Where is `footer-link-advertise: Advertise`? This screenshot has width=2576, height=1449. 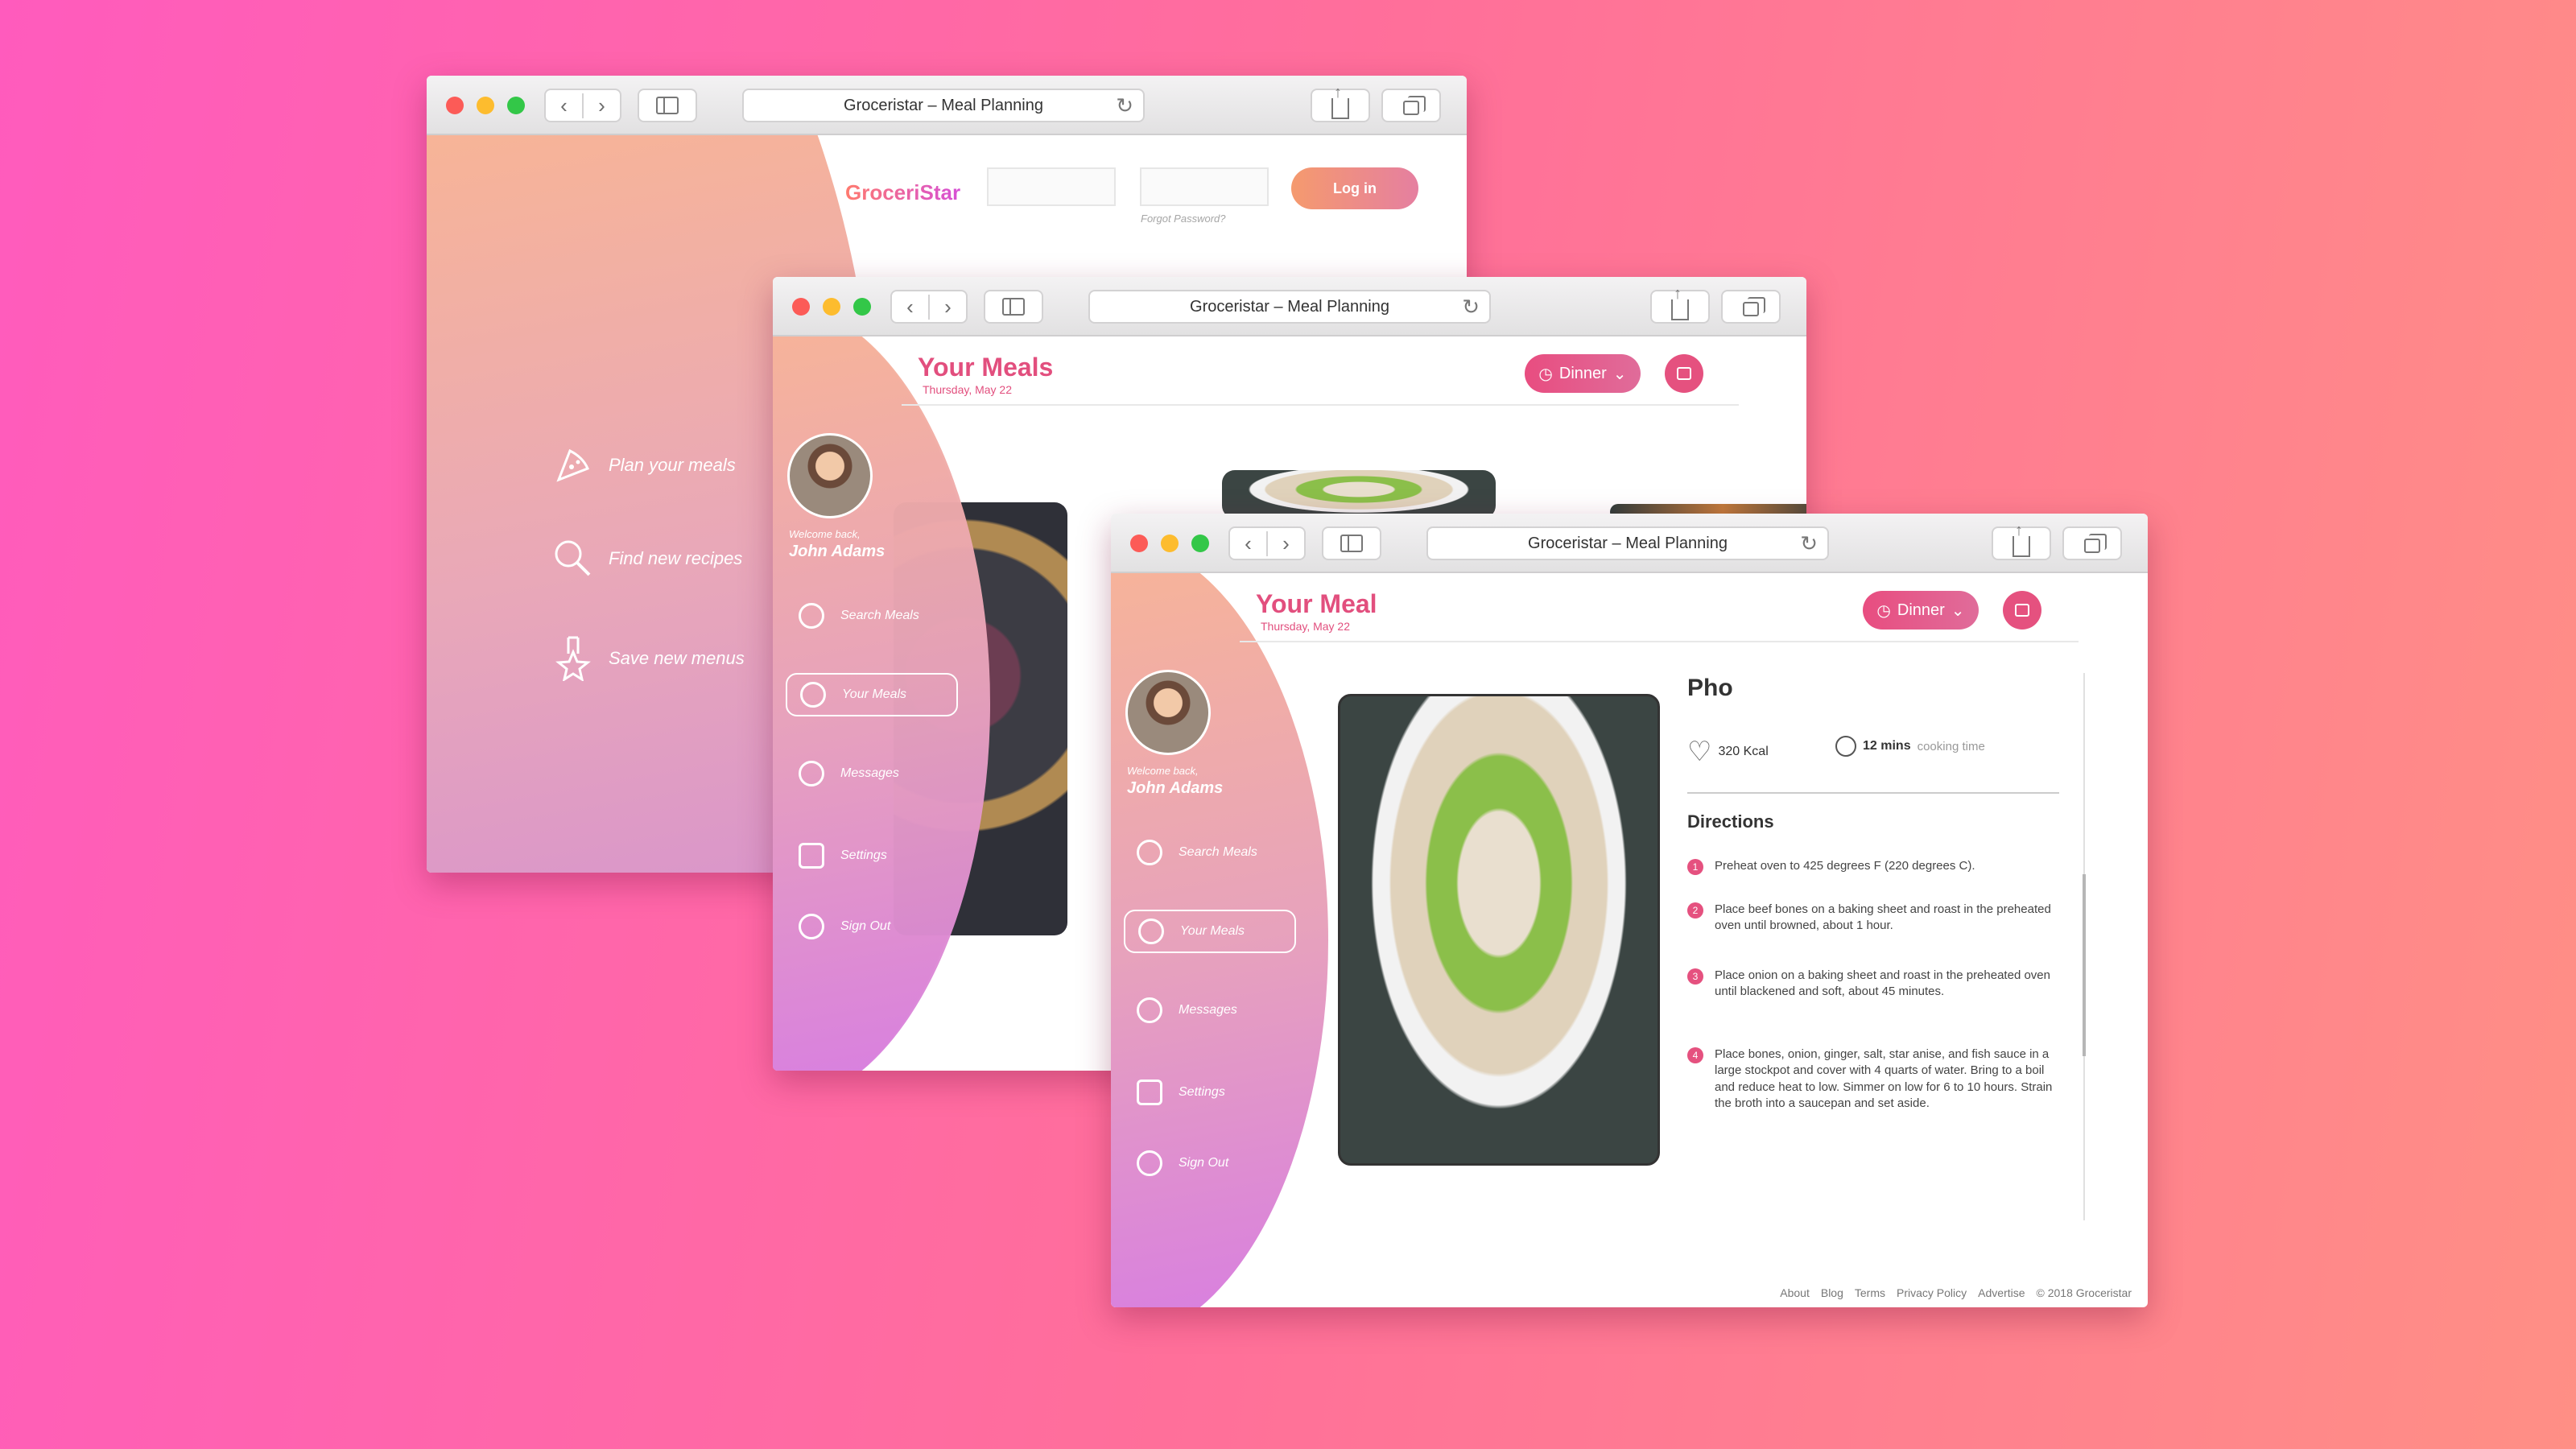 footer-link-advertise: Advertise is located at coordinates (2001, 1292).